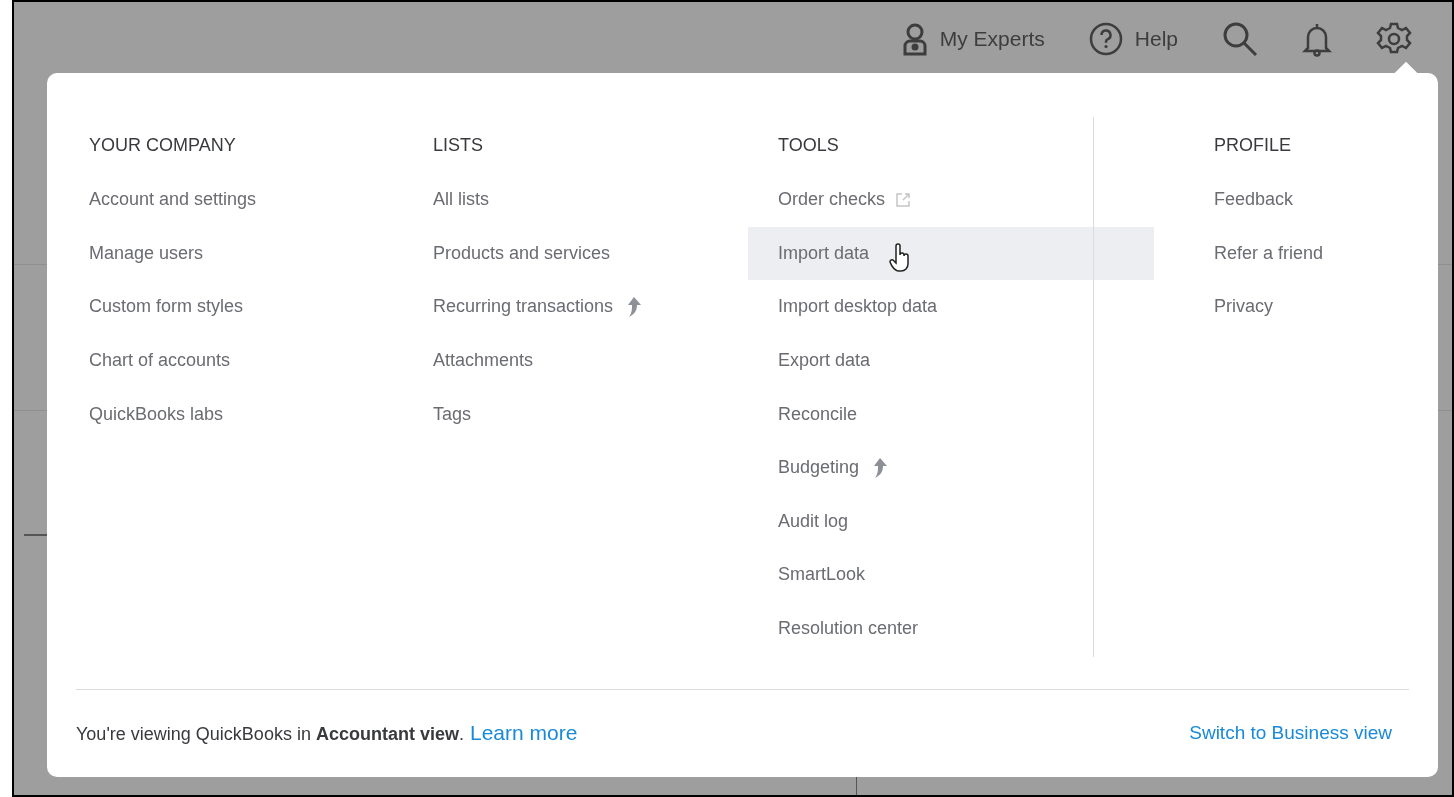  I want to click on help-button: Help, so click(1133, 39).